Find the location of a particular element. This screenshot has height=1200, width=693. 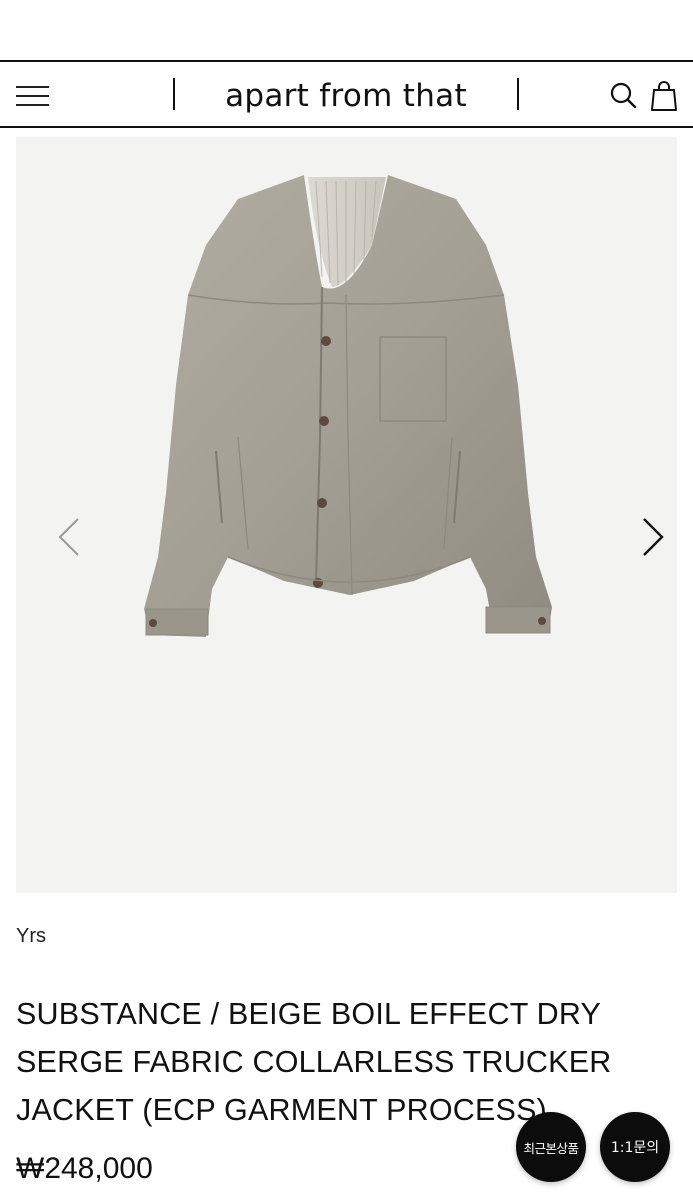

shopping-bag-icon is located at coordinates (664, 96).